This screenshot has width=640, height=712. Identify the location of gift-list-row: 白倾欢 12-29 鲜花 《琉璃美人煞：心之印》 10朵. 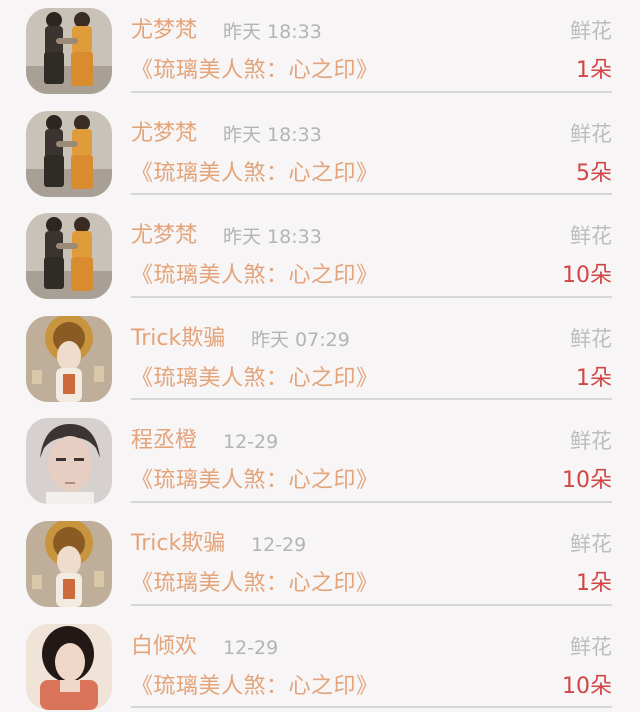
(320, 664).